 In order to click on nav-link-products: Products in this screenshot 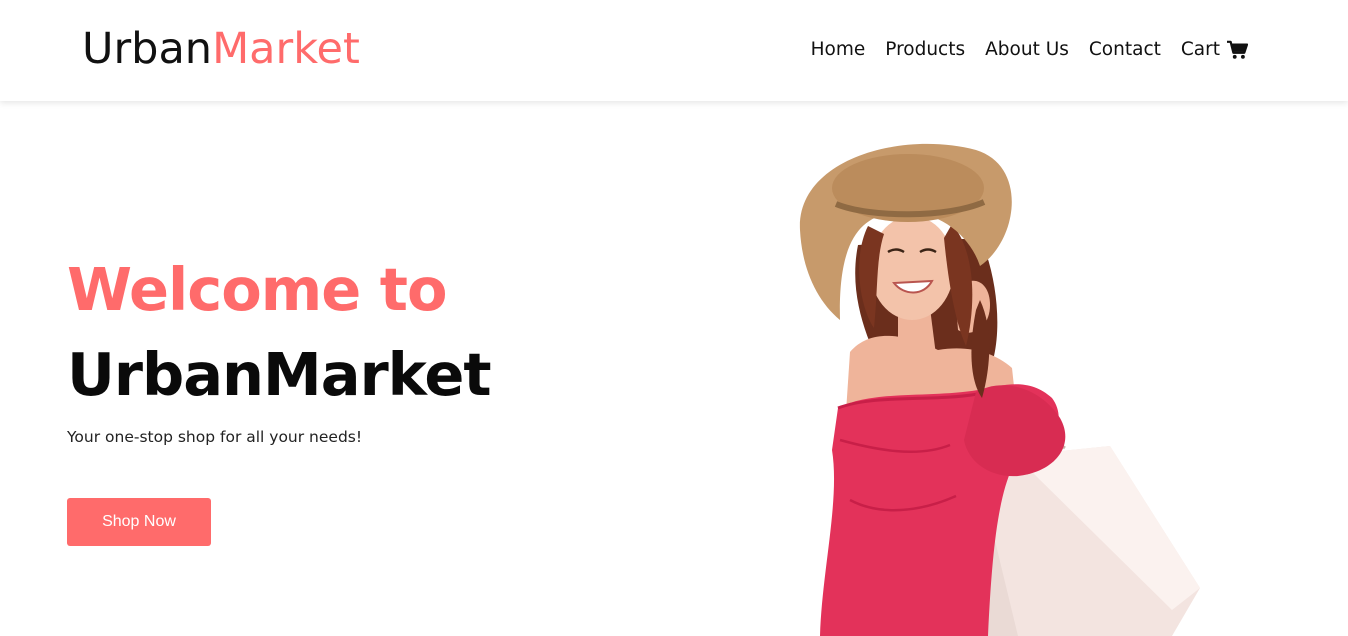, I will do `click(925, 50)`.